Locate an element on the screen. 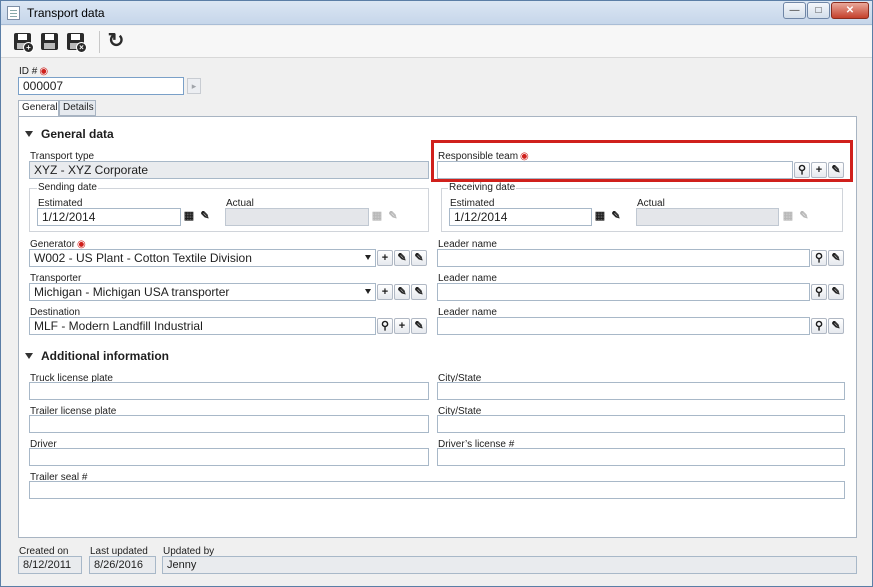 This screenshot has width=873, height=587. responsible-team-search-button: ⚲ is located at coordinates (802, 170).